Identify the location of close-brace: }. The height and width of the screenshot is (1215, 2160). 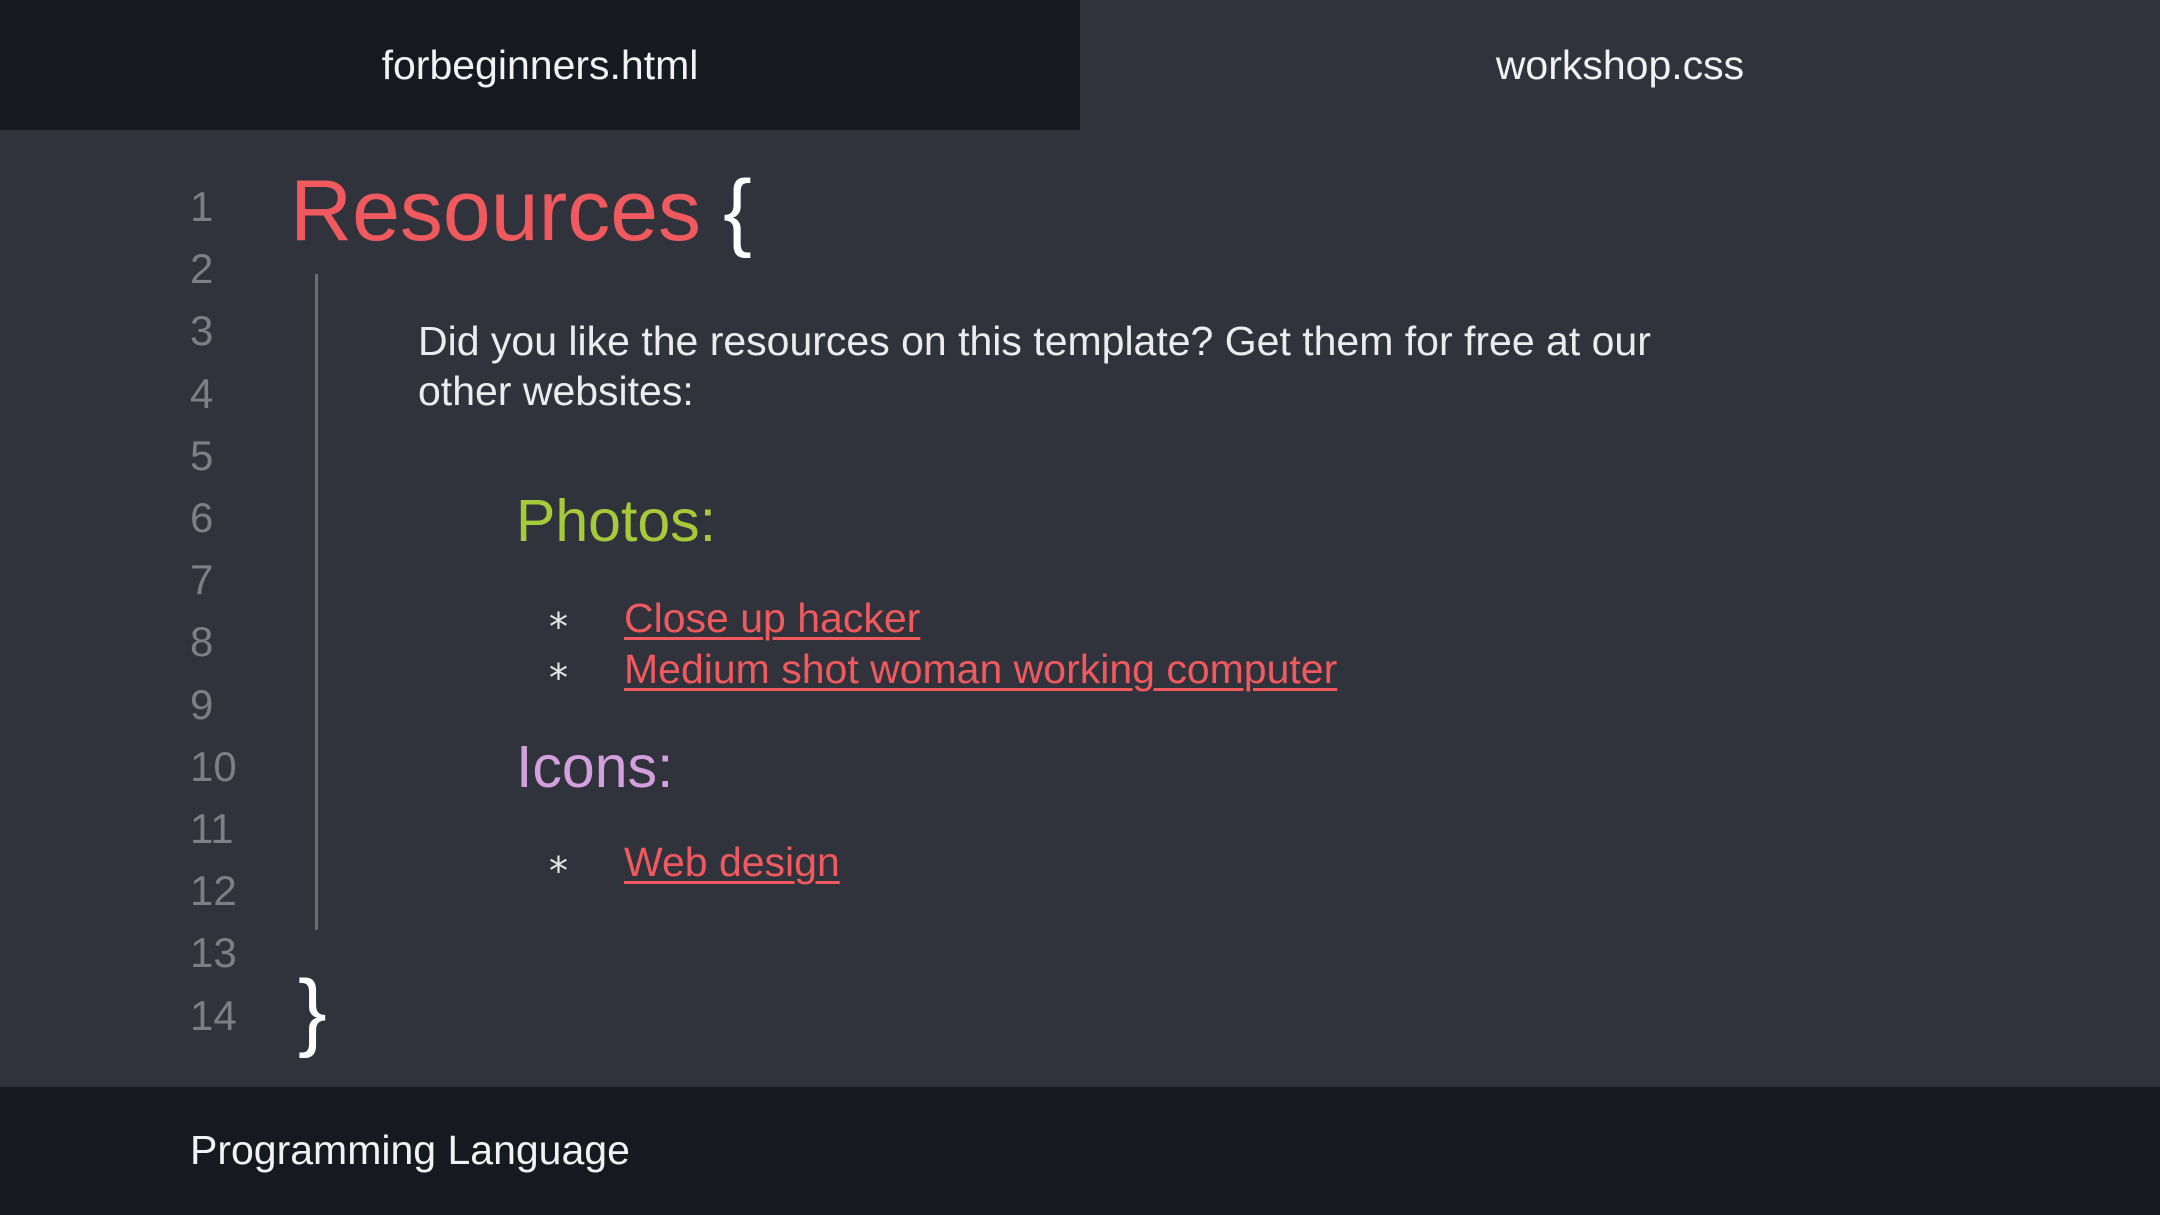
(312, 1011).